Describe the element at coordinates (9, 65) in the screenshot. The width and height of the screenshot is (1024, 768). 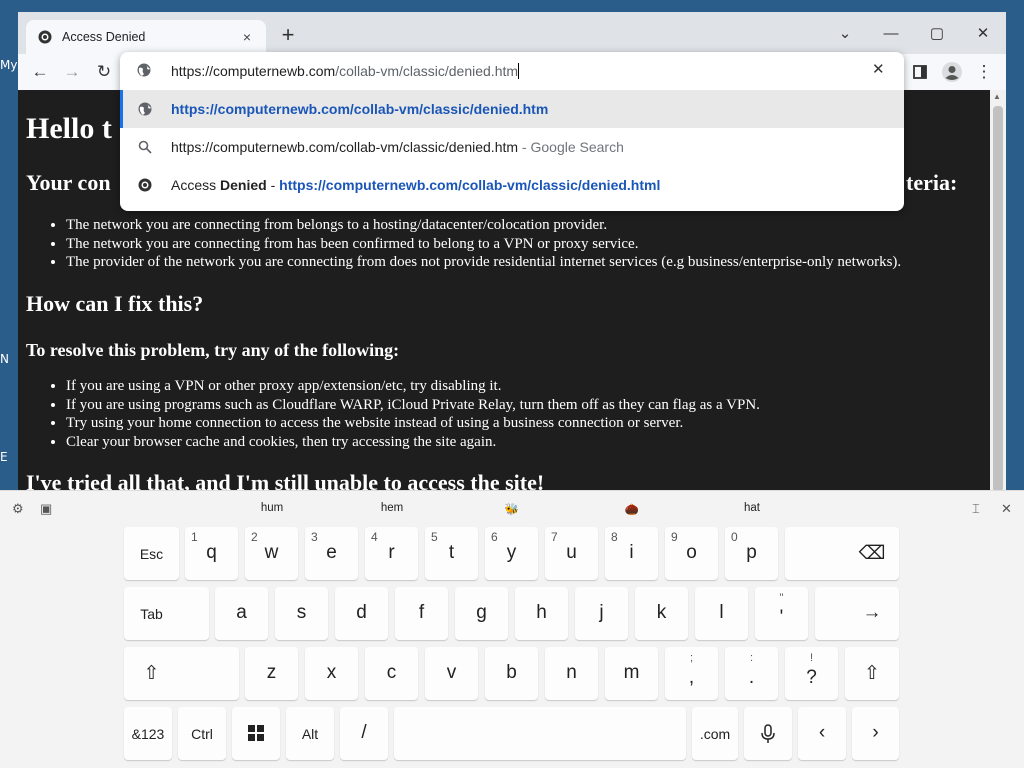
I see `desktop-label: My` at that location.